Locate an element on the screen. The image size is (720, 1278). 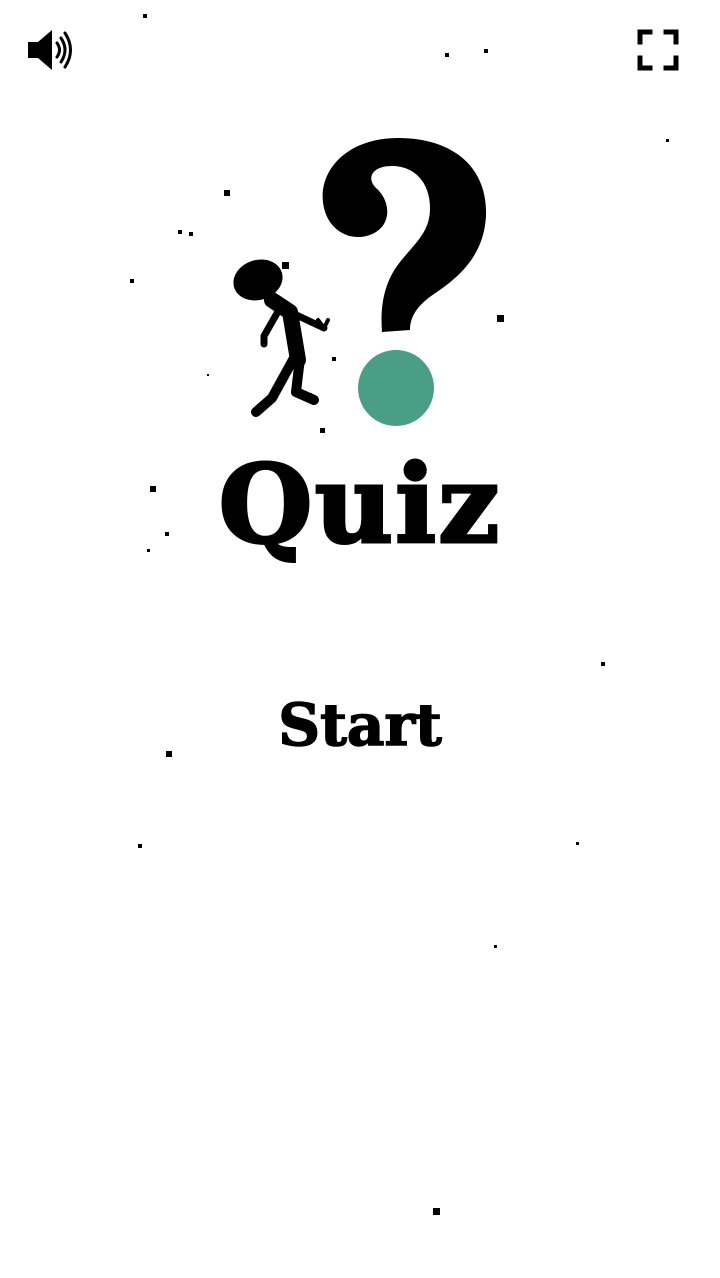
fullscreen-button is located at coordinates (658, 50).